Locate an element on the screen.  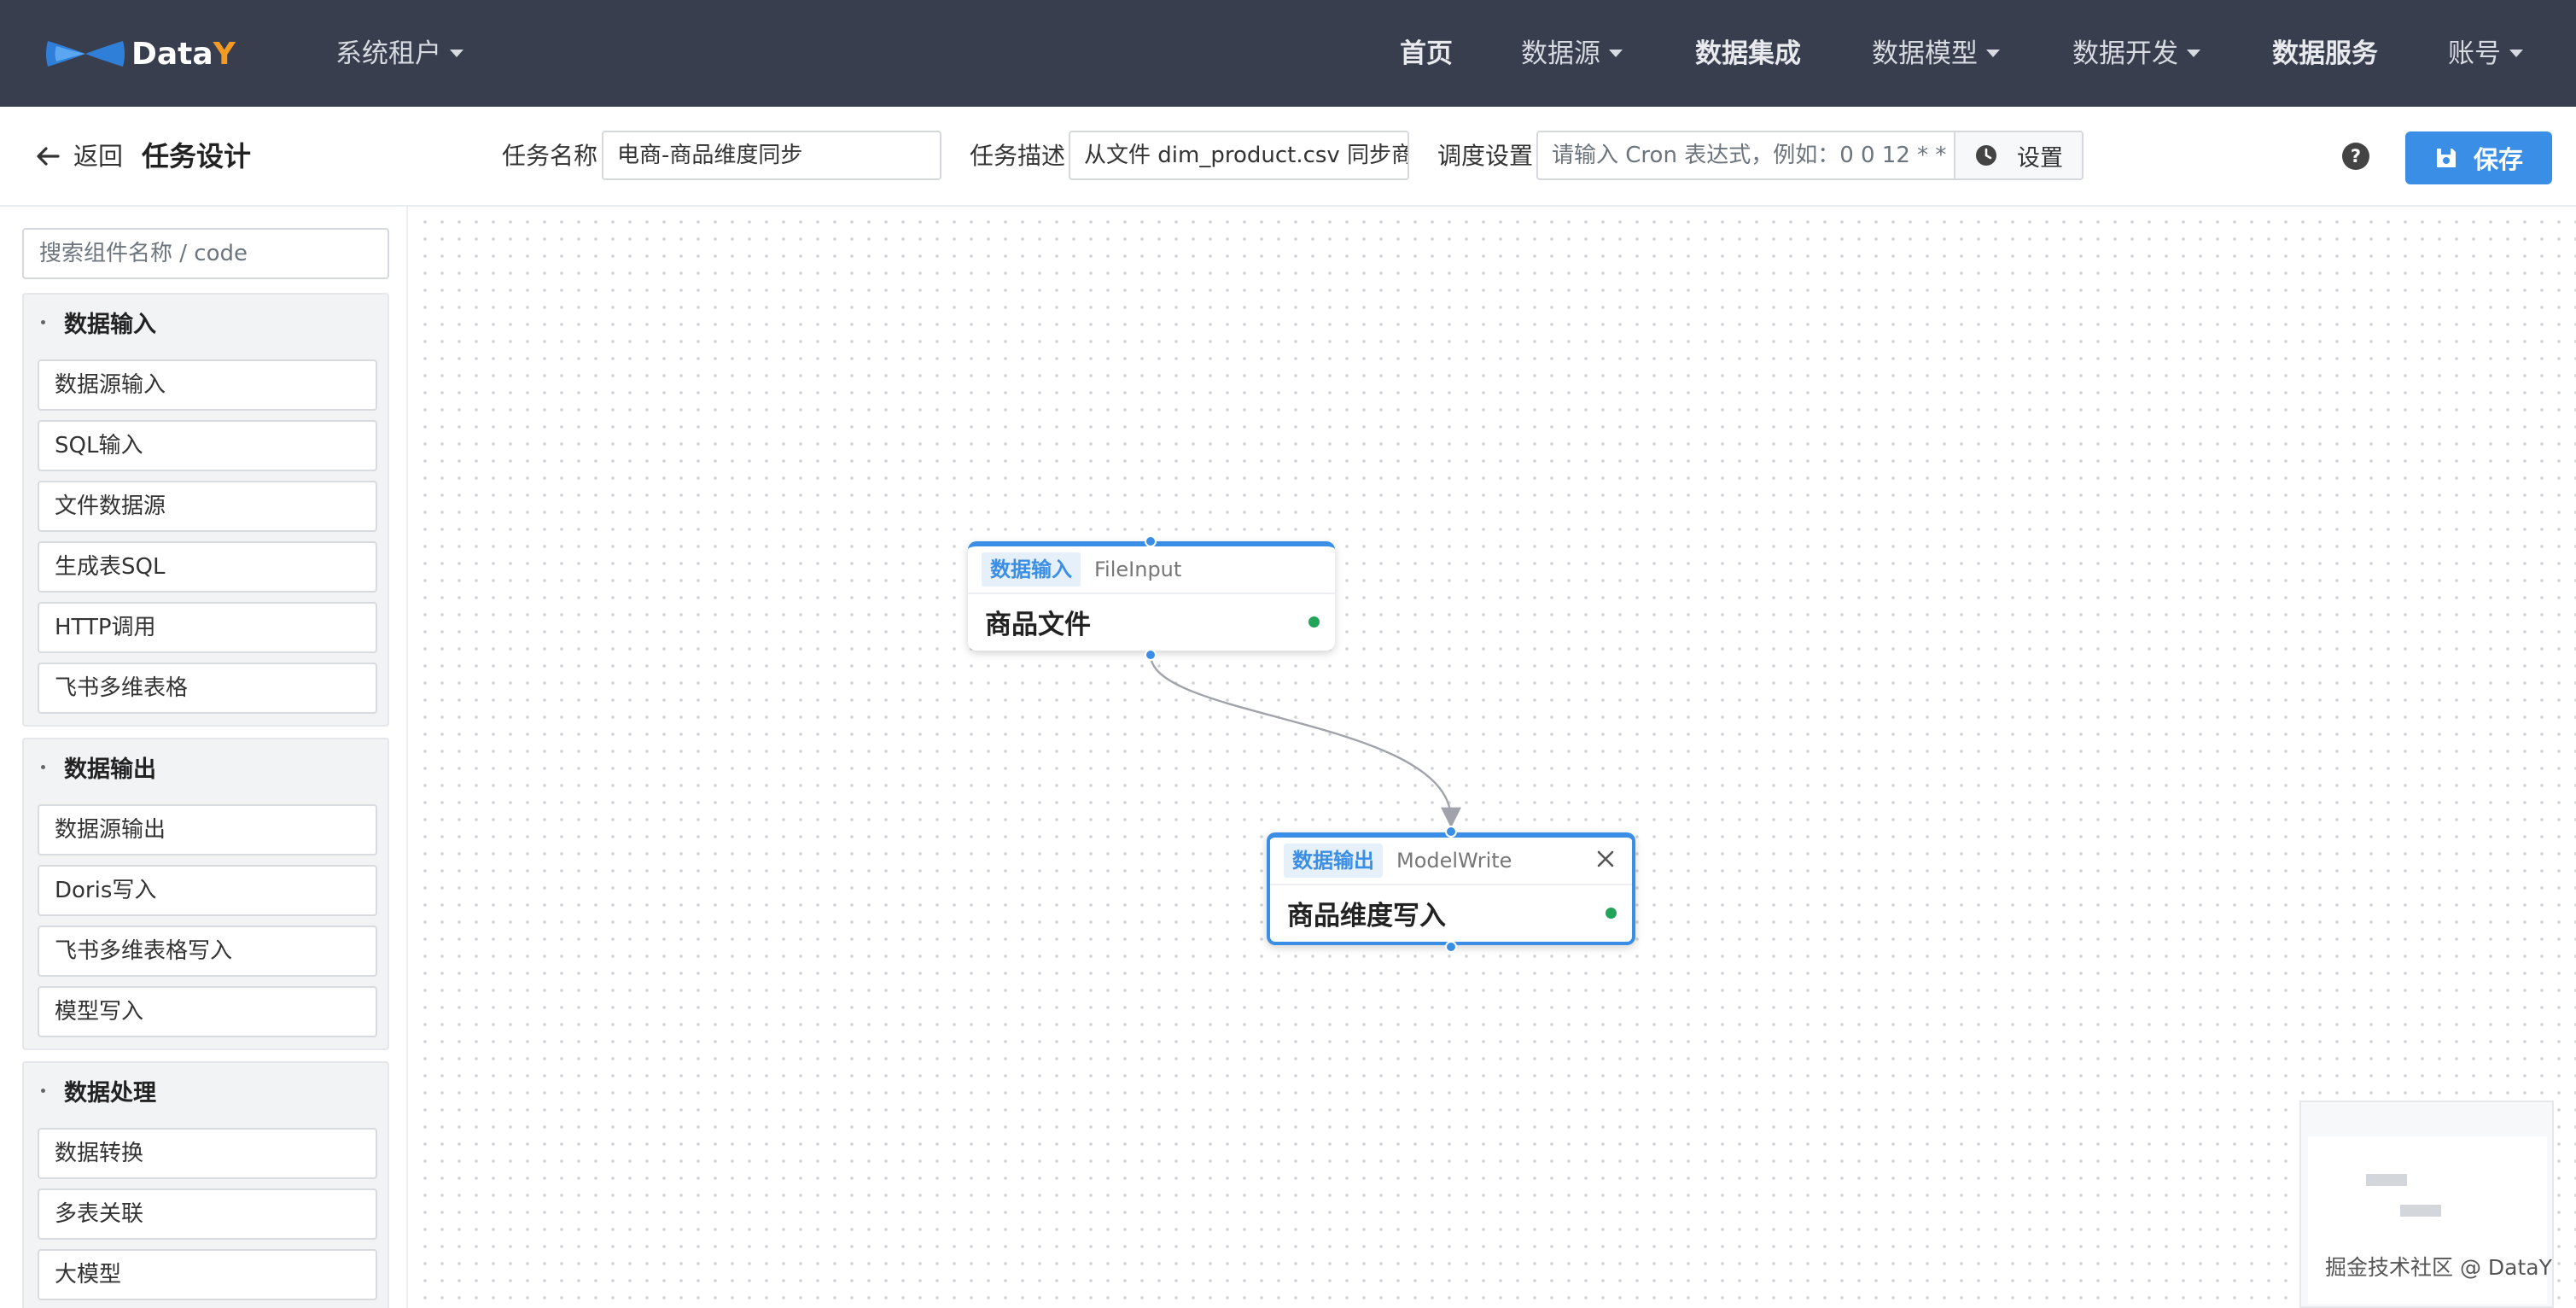
app-logo: DataY is located at coordinates (140, 53).